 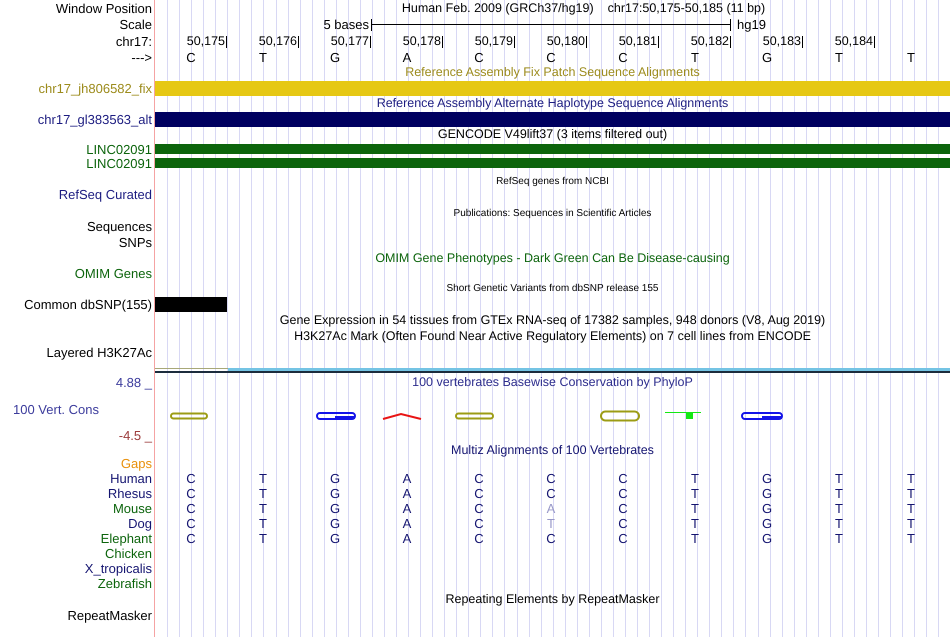 What do you see at coordinates (407, 57) in the screenshot?
I see `base-letter: A` at bounding box center [407, 57].